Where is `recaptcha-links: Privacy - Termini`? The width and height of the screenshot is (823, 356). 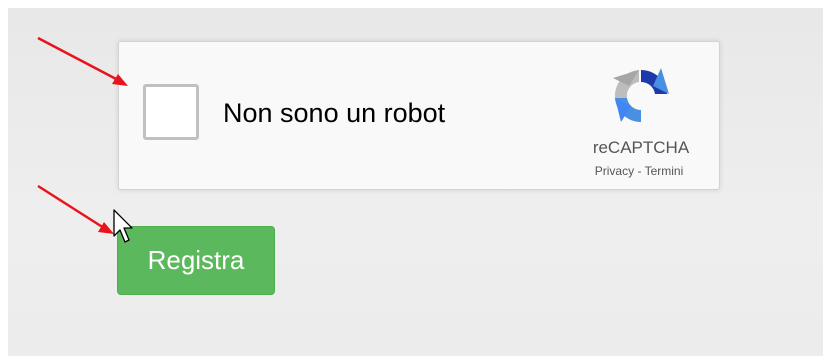 recaptcha-links: Privacy - Termini is located at coordinates (639, 171).